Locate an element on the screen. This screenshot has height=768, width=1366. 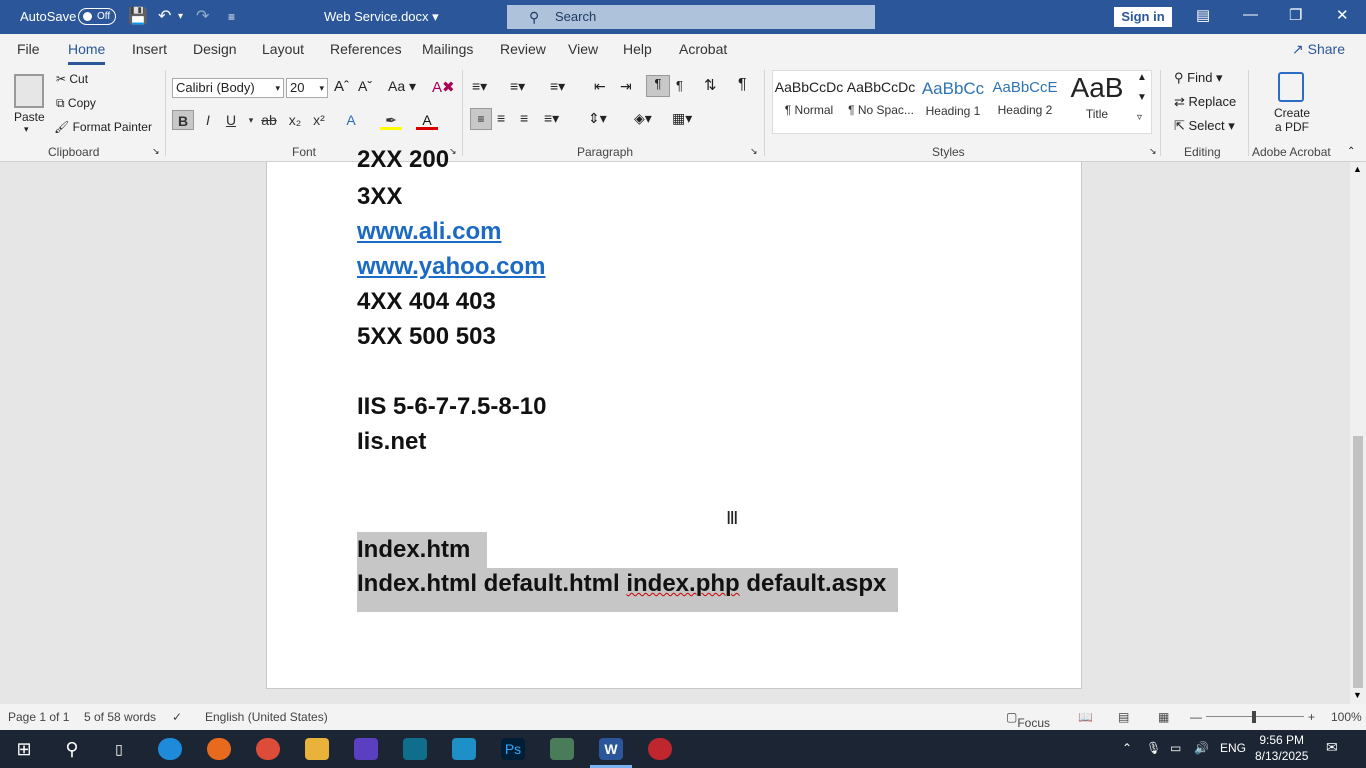
doc-line: 4XX 404 403 is located at coordinates (426, 302).